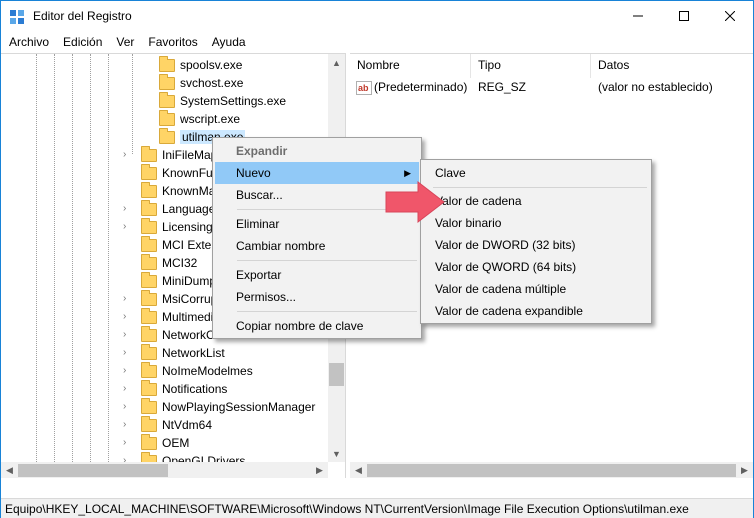  I want to click on value-name: (Predeterminado), so click(420, 87).